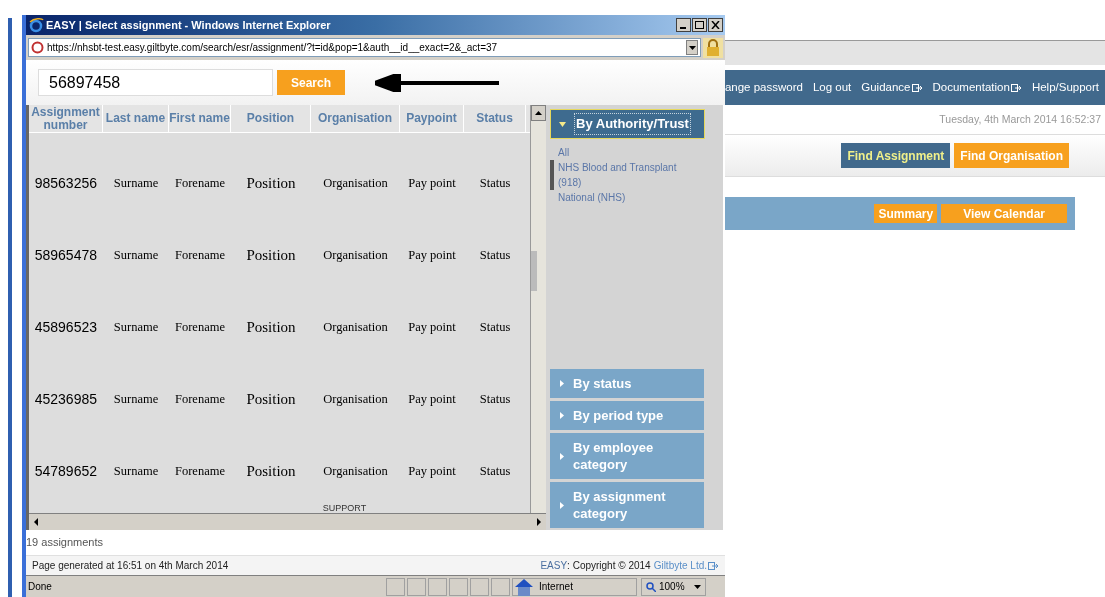 This screenshot has width=1105, height=597. I want to click on filter-option: National (NHS), so click(623, 197).